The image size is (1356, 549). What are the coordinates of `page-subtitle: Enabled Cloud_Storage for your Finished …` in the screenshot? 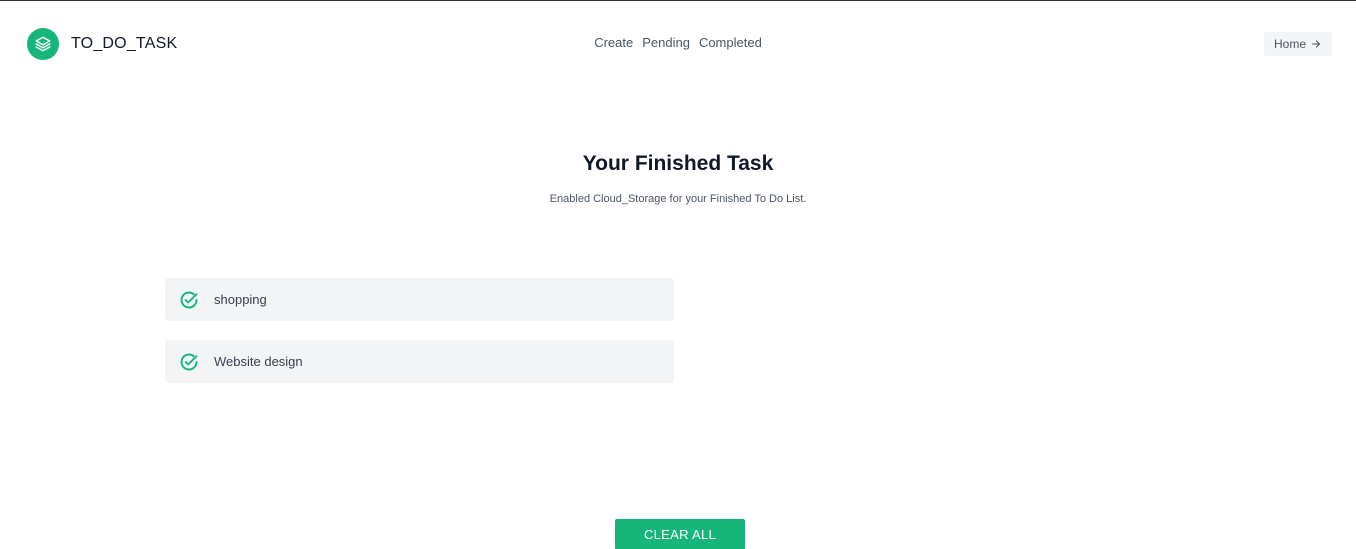 It's located at (678, 199).